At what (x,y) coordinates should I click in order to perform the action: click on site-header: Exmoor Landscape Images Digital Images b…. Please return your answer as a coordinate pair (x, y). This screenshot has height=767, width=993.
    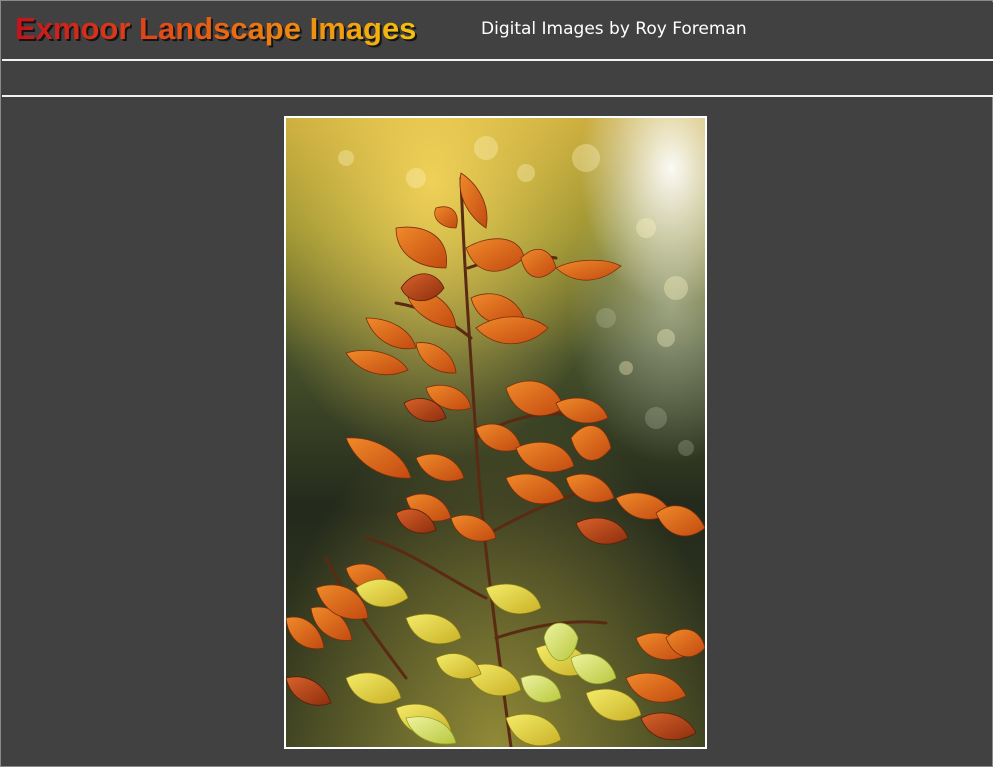
    Looking at the image, I should click on (497, 30).